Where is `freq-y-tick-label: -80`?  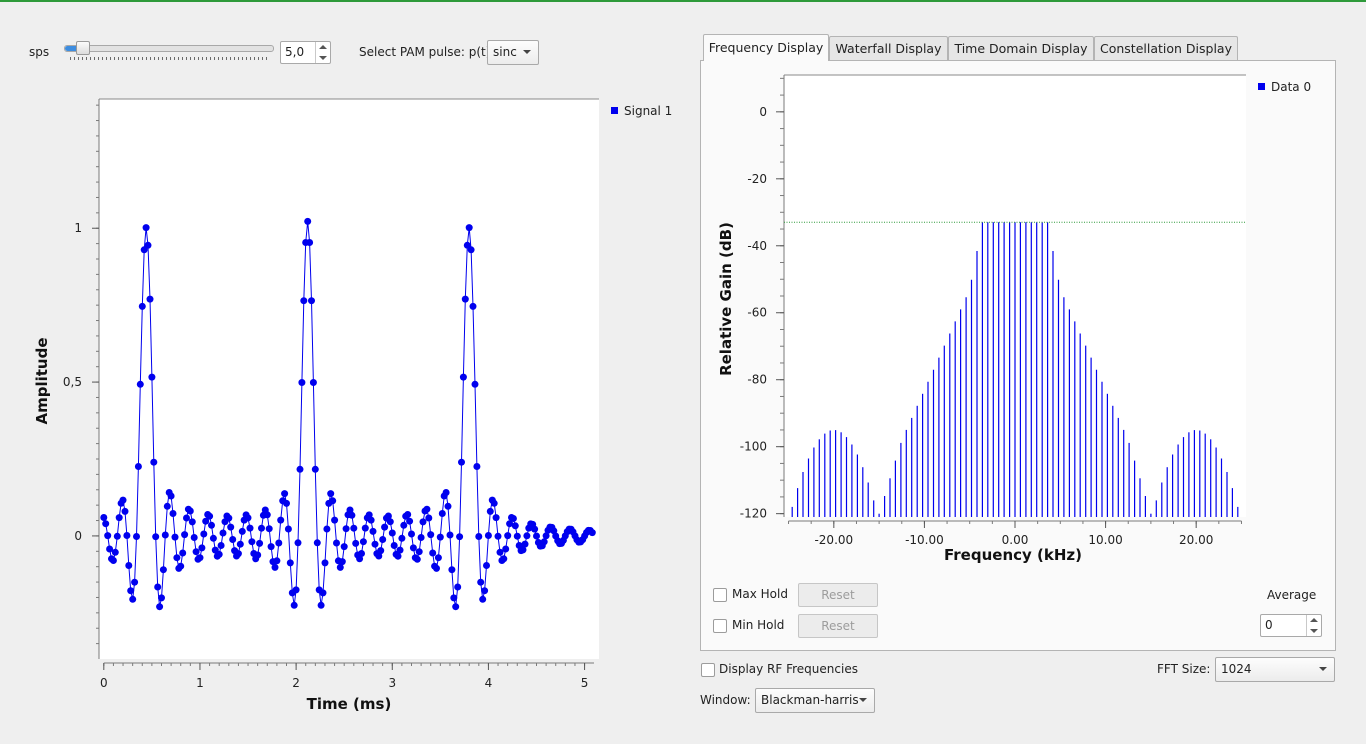 freq-y-tick-label: -80 is located at coordinates (757, 380).